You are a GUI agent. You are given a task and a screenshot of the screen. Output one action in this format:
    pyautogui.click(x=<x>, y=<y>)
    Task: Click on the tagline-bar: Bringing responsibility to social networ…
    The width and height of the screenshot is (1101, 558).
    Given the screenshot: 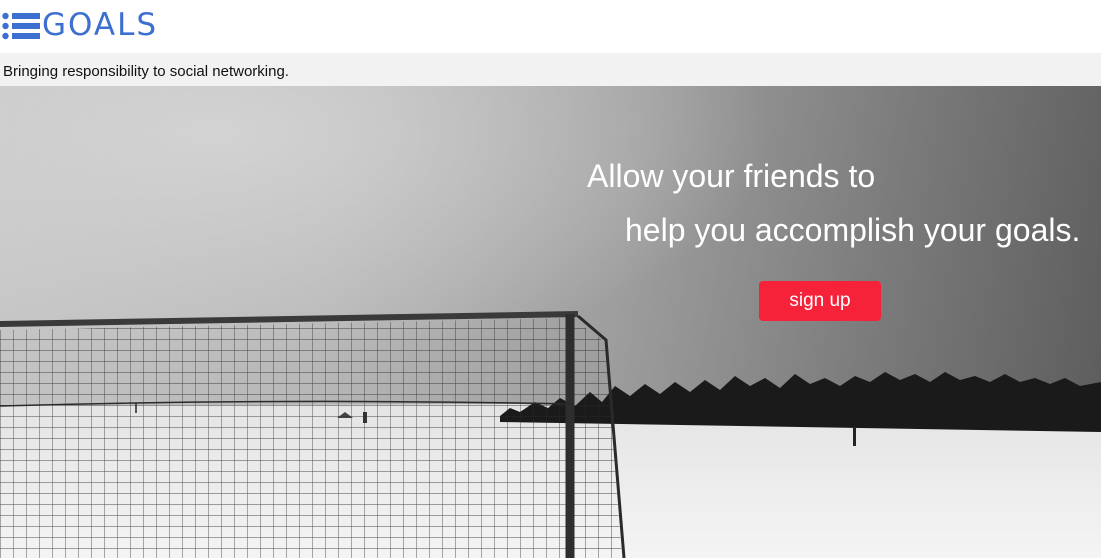 What is the action you would take?
    pyautogui.click(x=550, y=69)
    